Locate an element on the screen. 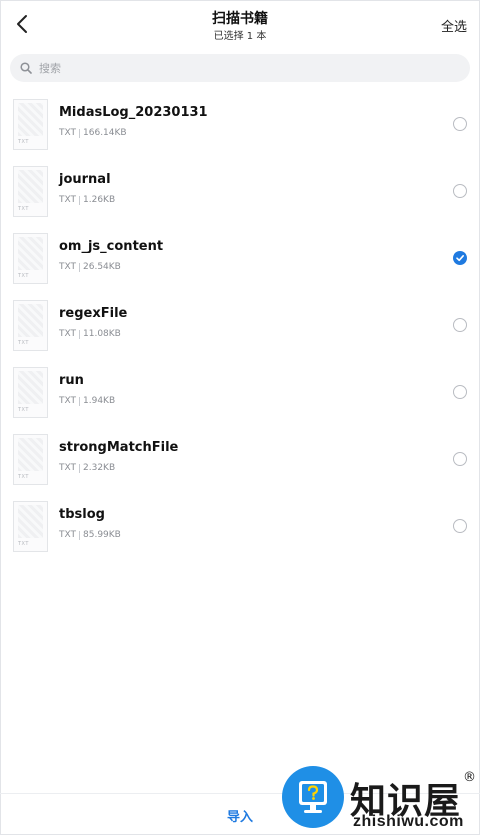 The image size is (480, 835). file-meta: TXT 1.94KB is located at coordinates (87, 401).